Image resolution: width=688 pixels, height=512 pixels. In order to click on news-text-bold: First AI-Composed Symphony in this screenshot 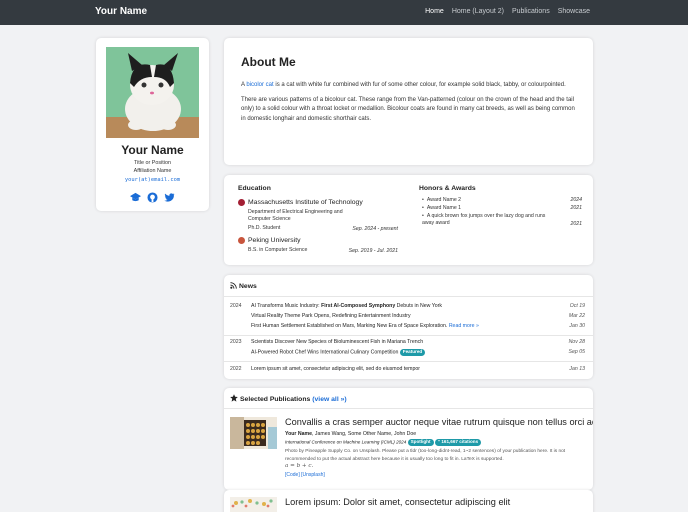, I will do `click(358, 306)`.